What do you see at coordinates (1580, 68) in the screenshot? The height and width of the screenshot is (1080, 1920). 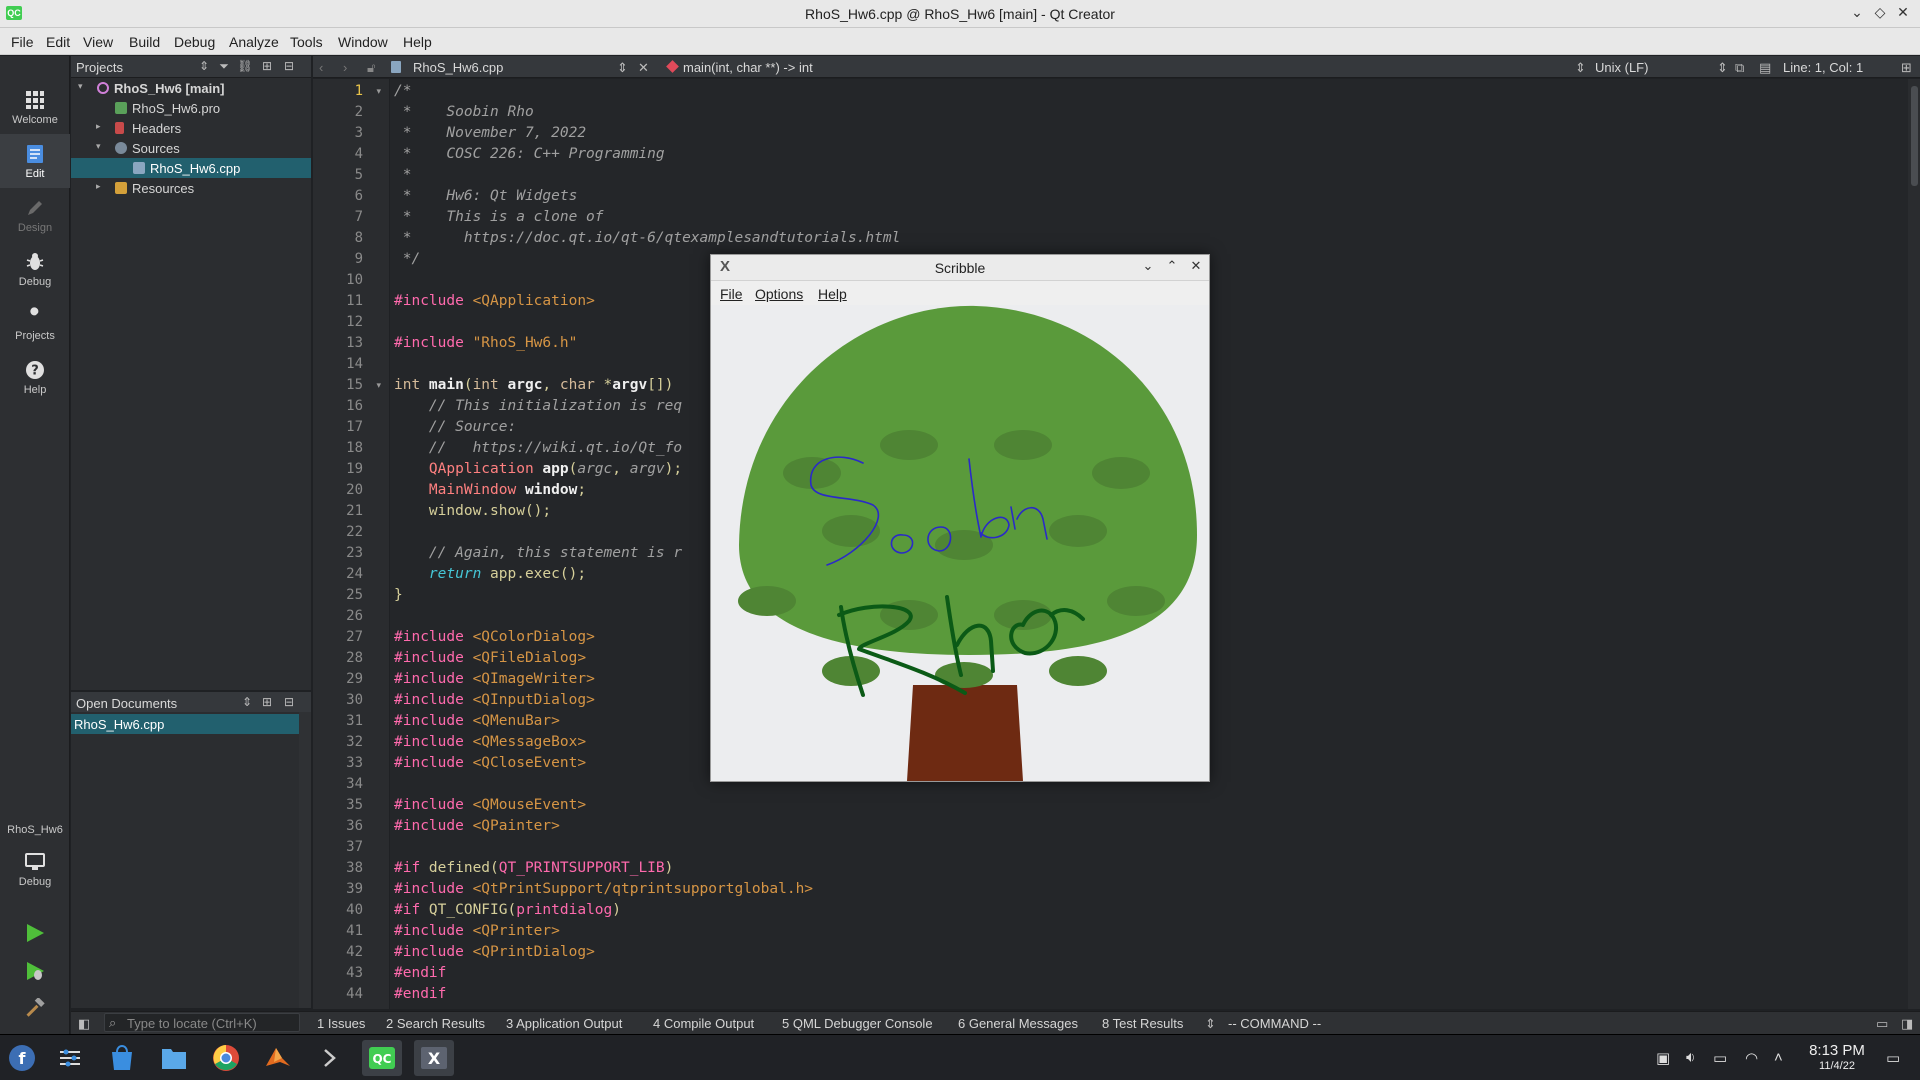 I see `symbol-dropdown-arrow-icon: ⇕` at bounding box center [1580, 68].